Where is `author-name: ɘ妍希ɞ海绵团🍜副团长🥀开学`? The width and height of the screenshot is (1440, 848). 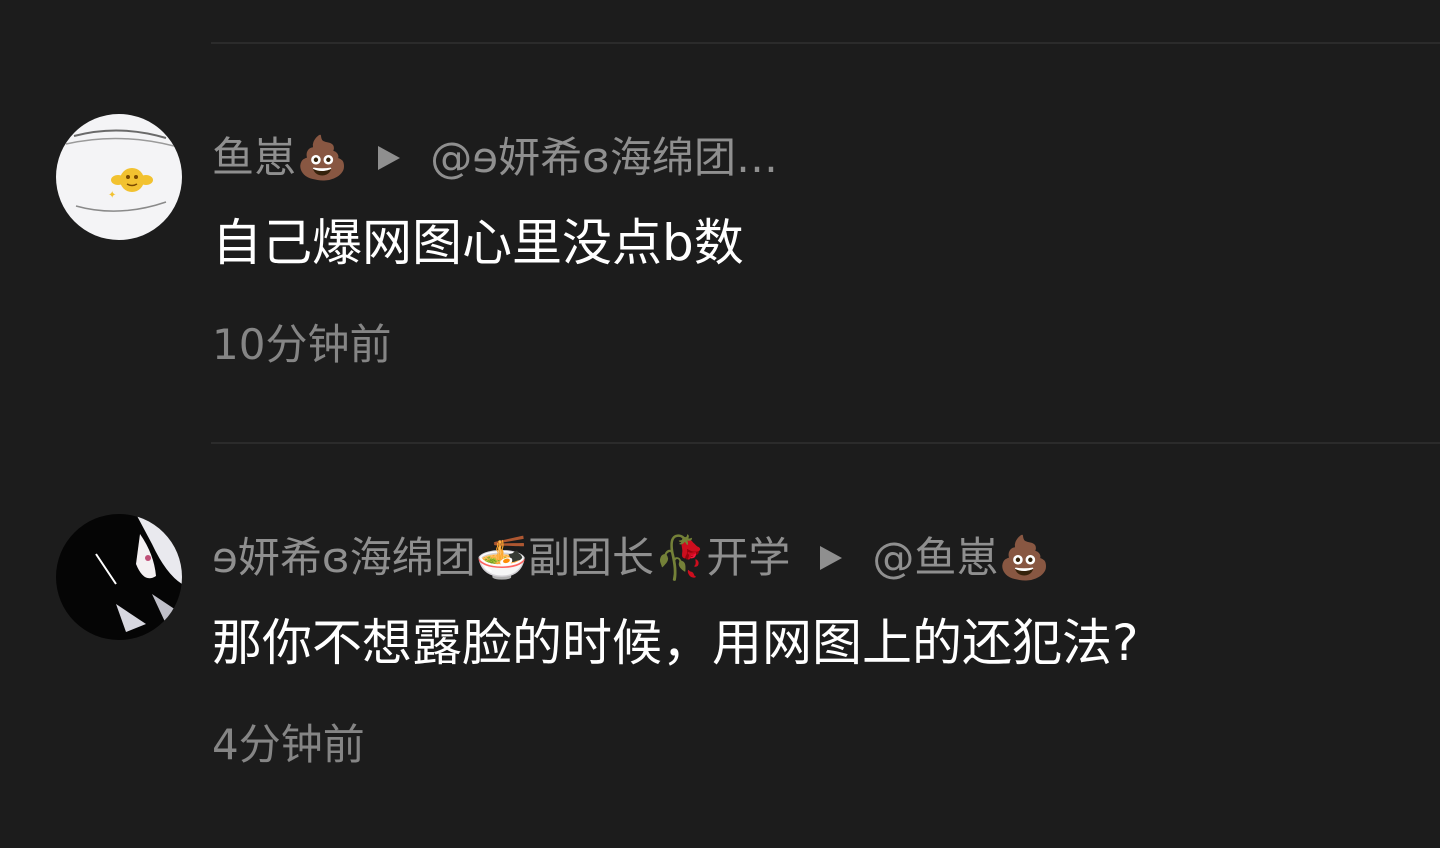
author-name: ɘ妍希ɞ海绵团🍜副团长🥀开学 is located at coordinates (501, 558).